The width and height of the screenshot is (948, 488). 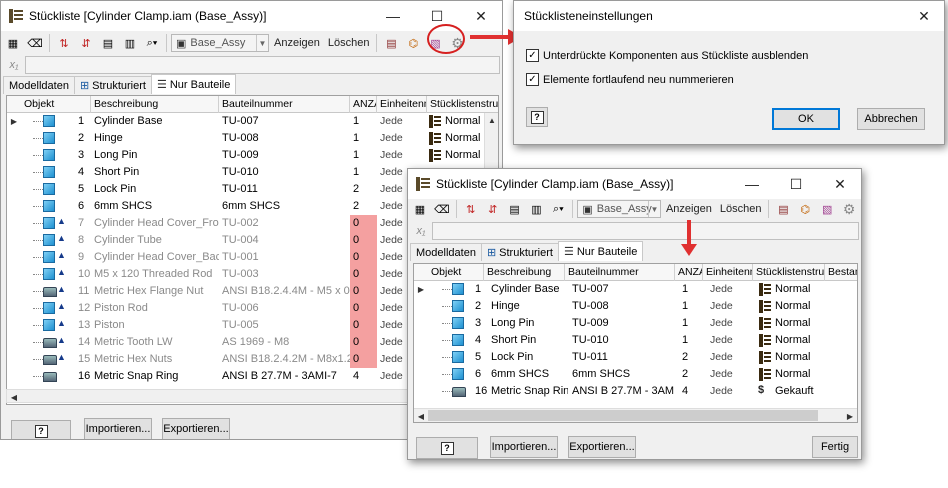 What do you see at coordinates (284, 240) in the screenshot?
I see `part-number-cell: TU-004` at bounding box center [284, 240].